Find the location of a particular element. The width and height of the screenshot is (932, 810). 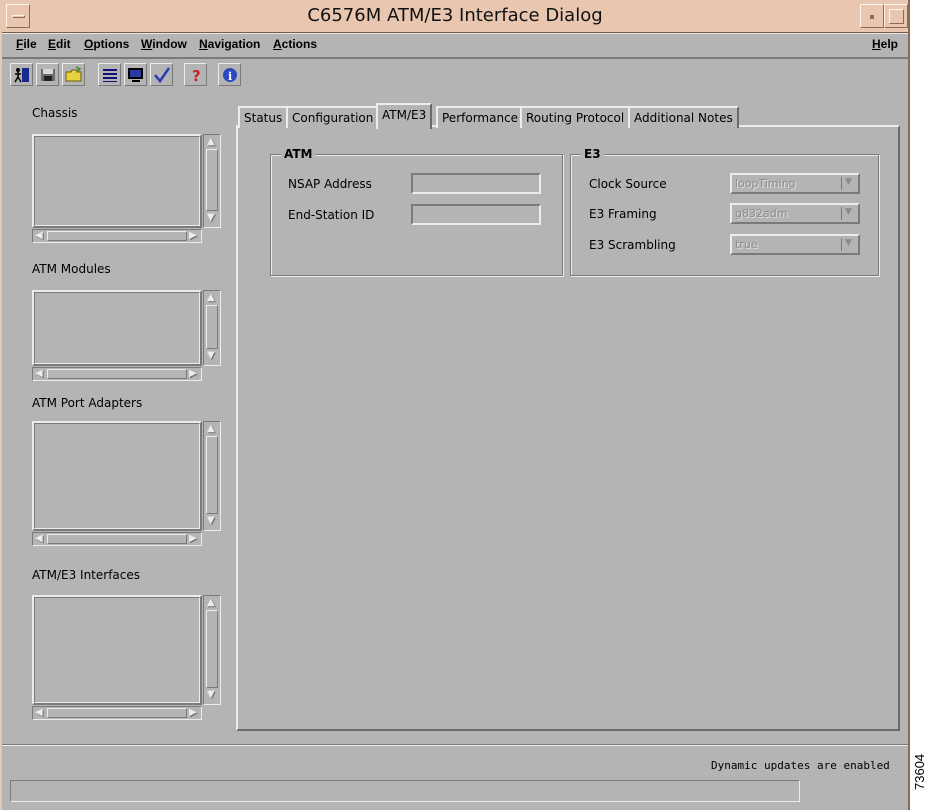

clock-source-select: loopTiming ▼ is located at coordinates (795, 183).